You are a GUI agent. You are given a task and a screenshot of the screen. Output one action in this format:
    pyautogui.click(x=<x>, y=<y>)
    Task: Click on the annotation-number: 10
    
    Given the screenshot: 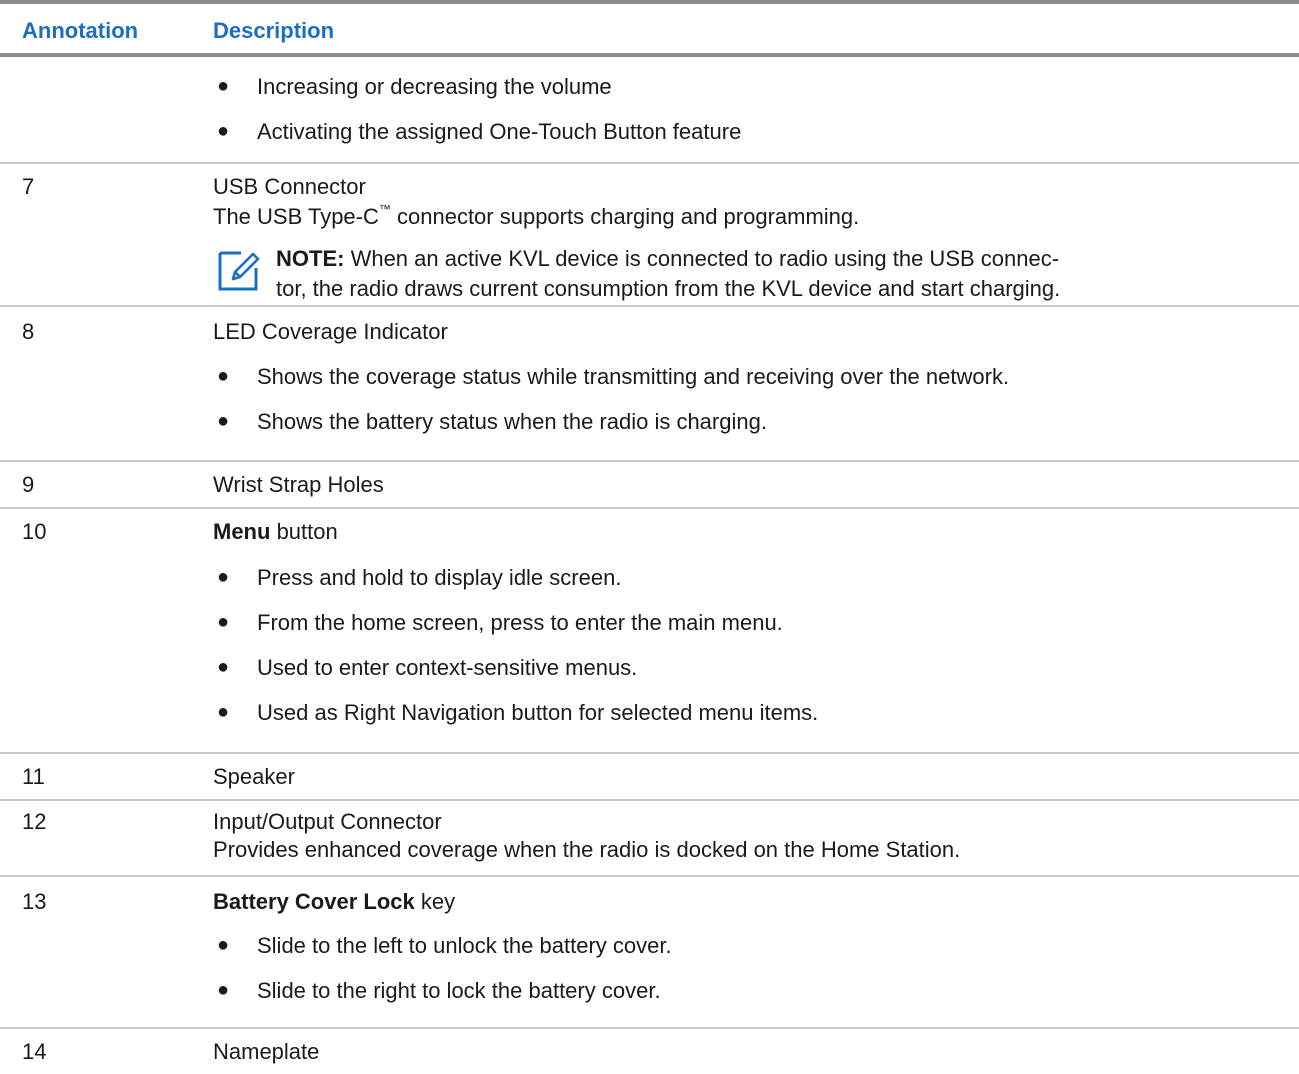 What is the action you would take?
    pyautogui.click(x=34, y=531)
    